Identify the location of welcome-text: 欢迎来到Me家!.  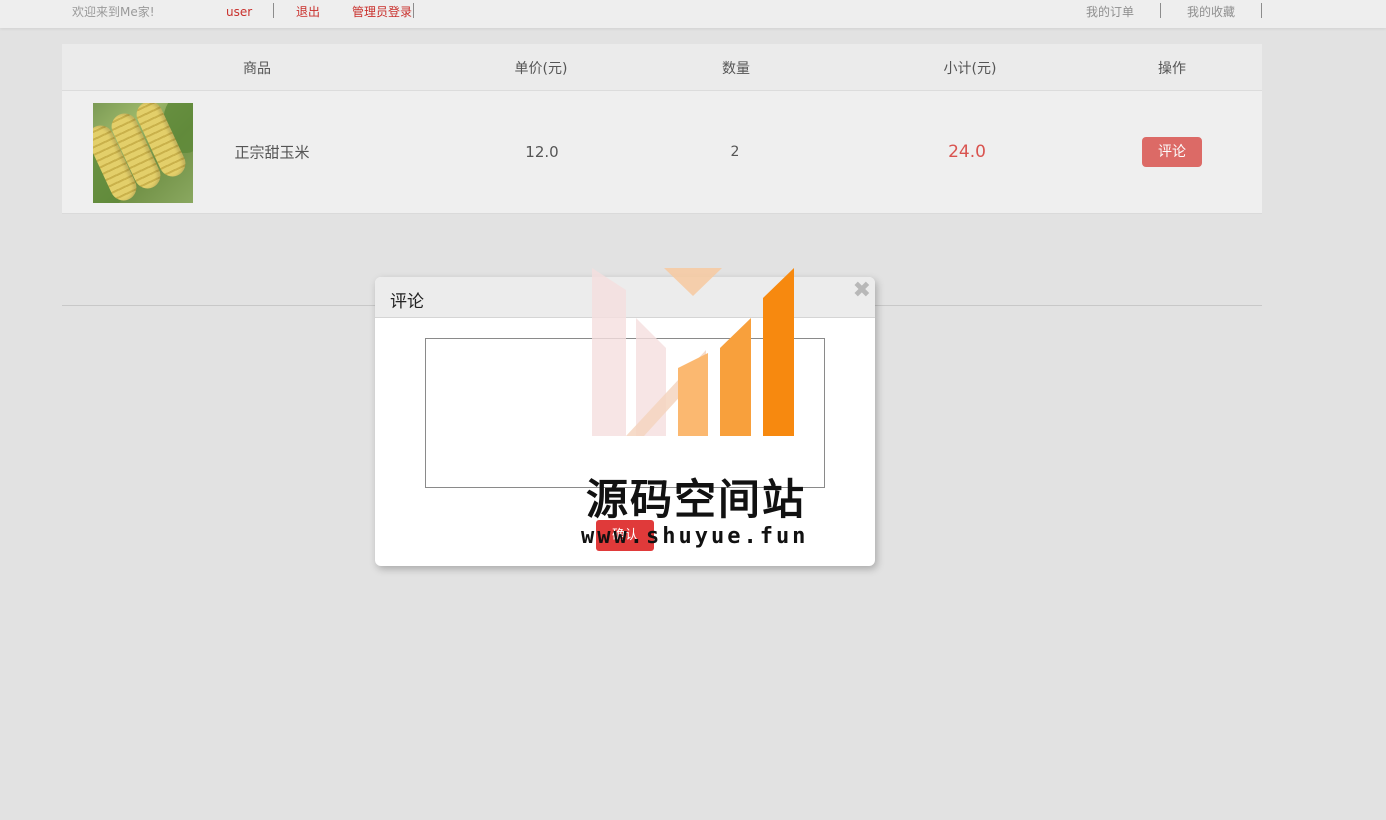
(113, 12).